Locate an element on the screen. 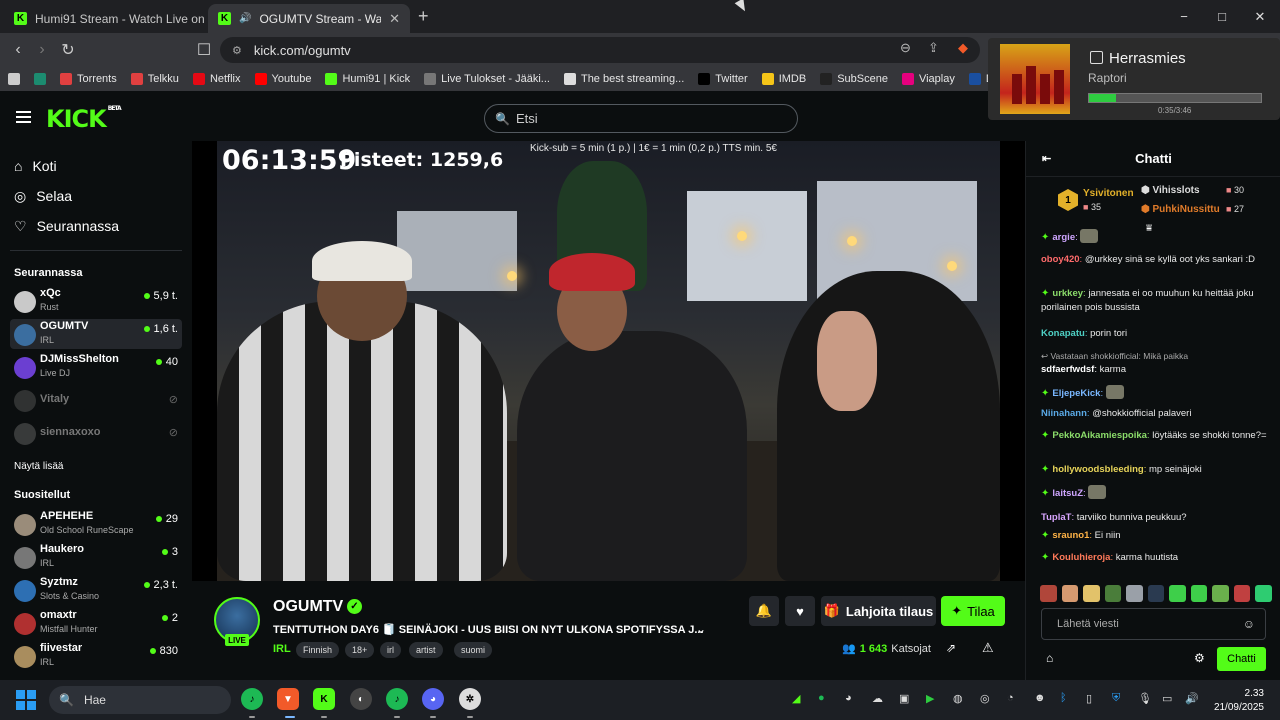 This screenshot has width=1280, height=720. chat-username: Kouluhieroja is located at coordinates (1081, 557).